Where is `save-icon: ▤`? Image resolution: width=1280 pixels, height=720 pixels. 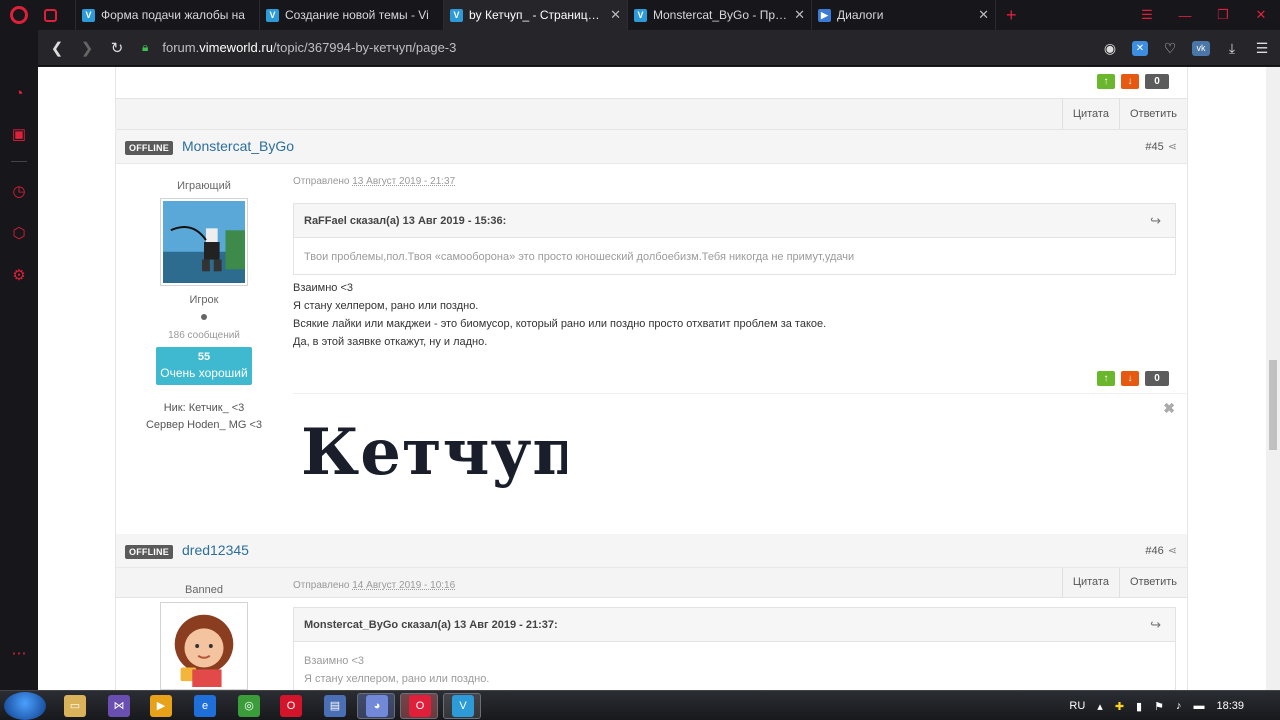
save-icon: ▤ is located at coordinates (335, 706).